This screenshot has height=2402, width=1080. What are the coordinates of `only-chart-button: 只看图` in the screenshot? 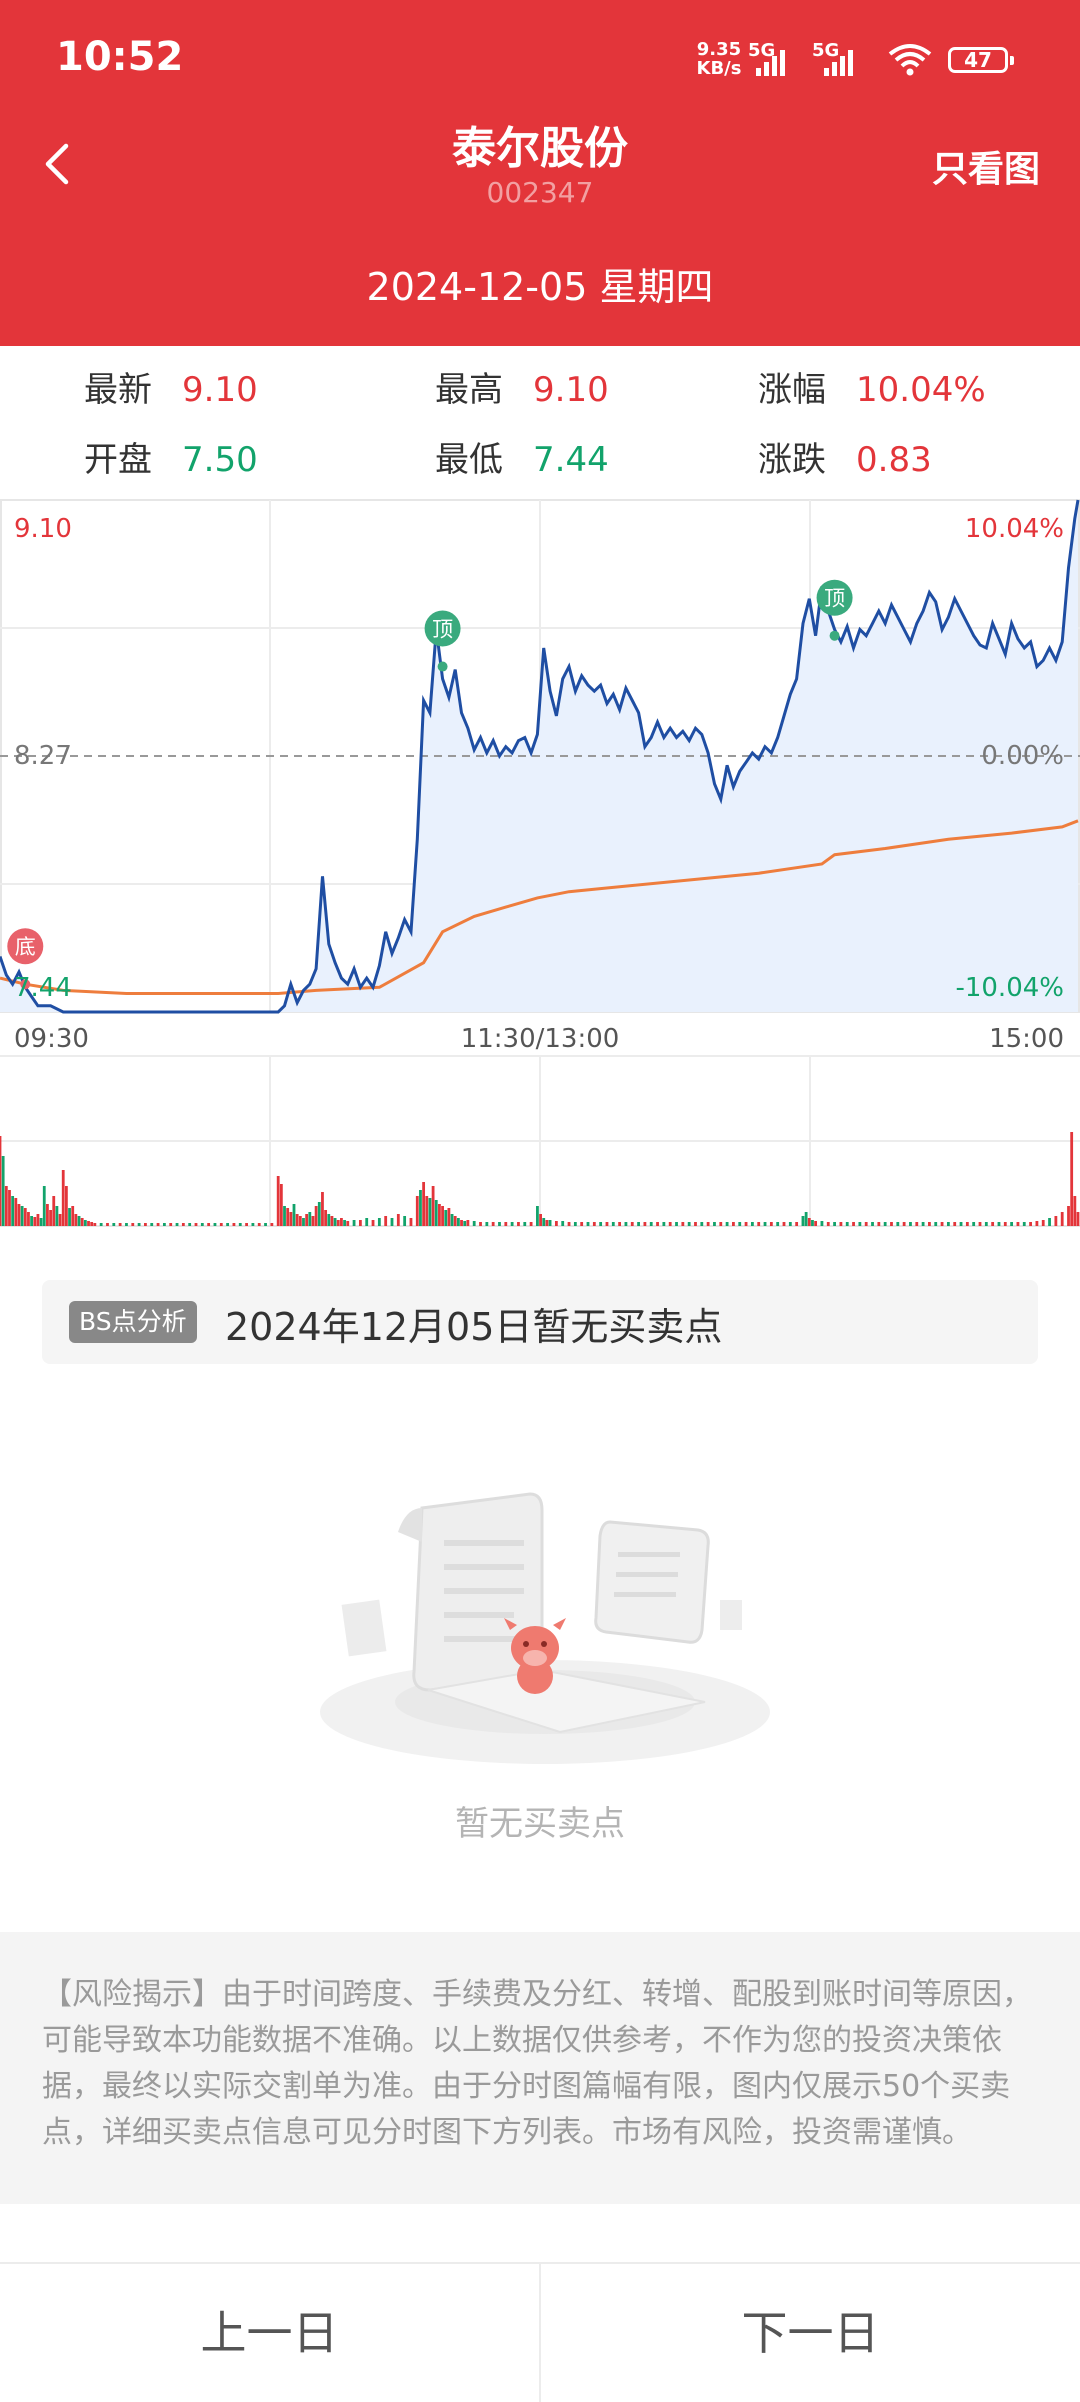 It's located at (986, 166).